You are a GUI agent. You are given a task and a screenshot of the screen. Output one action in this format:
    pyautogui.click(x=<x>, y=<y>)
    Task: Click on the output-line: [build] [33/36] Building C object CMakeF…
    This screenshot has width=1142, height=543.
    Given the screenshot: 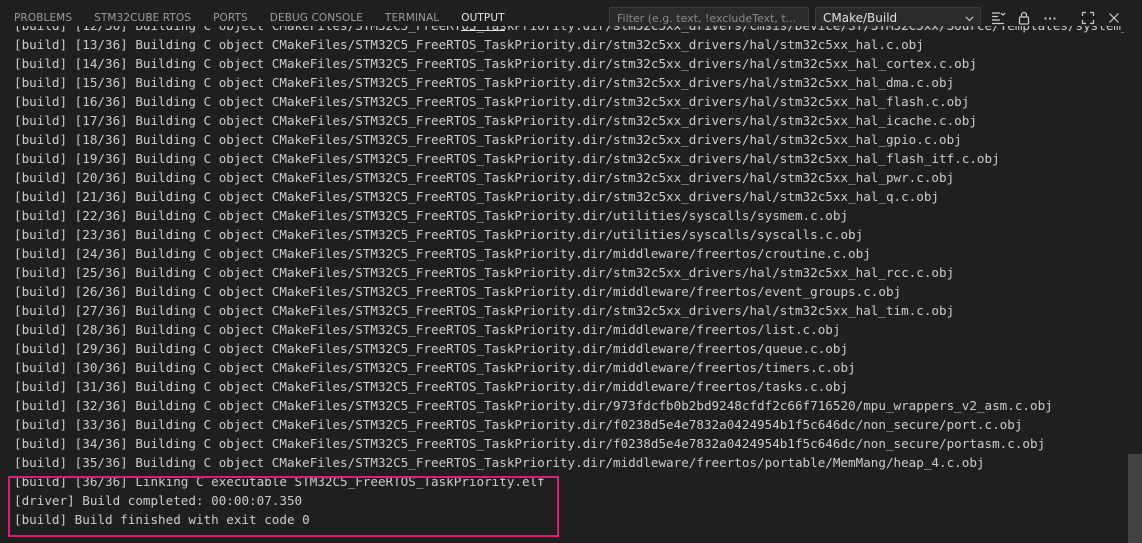 What is the action you would take?
    pyautogui.click(x=518, y=424)
    